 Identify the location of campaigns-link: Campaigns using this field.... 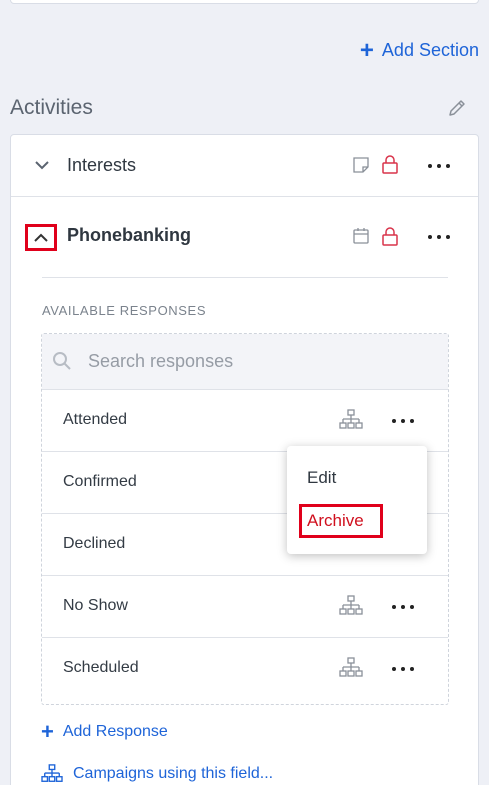
(157, 774).